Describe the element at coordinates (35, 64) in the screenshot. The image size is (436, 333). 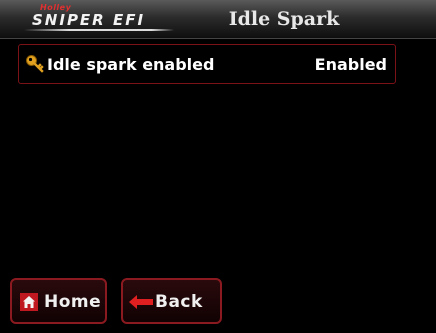
I see `key-icon` at that location.